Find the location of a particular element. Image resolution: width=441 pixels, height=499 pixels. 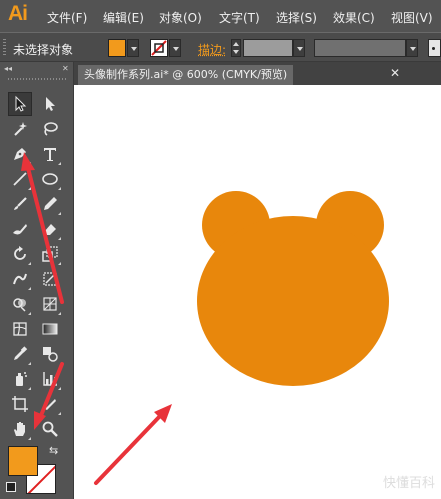

blob-brush-icon is located at coordinates (20, 229).